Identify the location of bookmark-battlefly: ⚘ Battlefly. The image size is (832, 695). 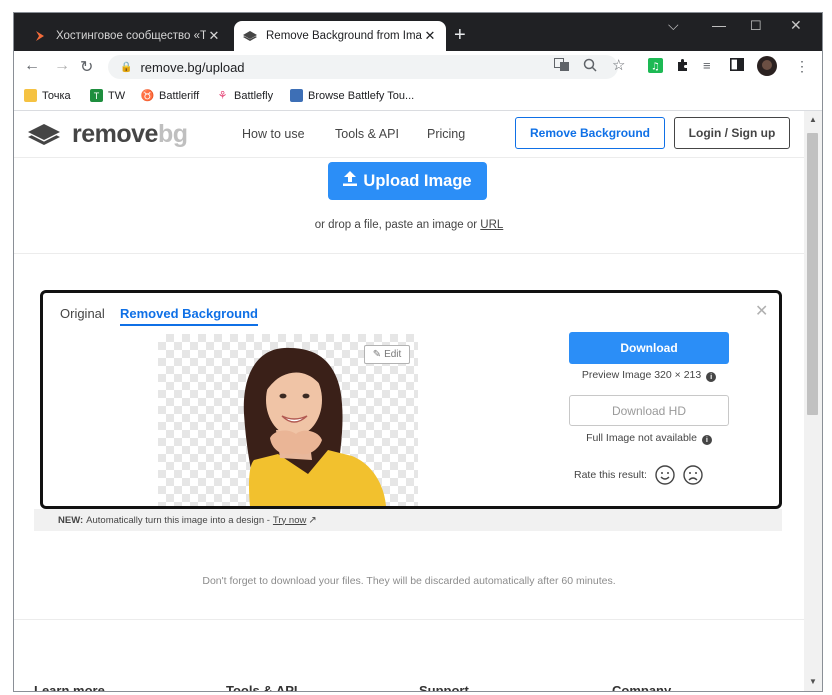
(245, 96).